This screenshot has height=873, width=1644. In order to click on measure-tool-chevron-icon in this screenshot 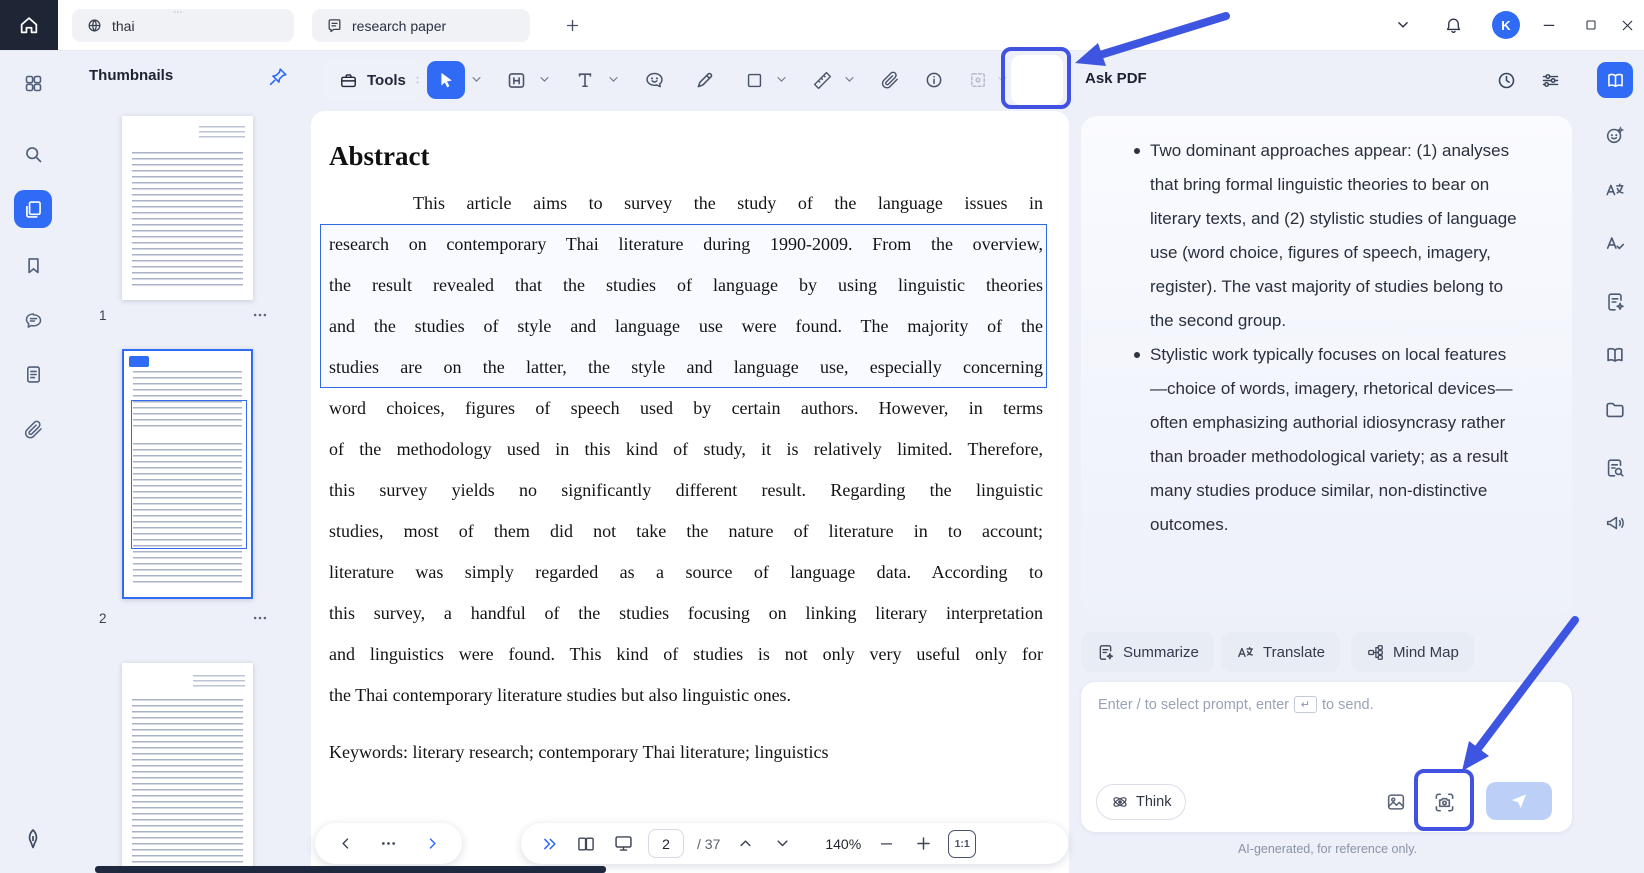, I will do `click(849, 80)`.